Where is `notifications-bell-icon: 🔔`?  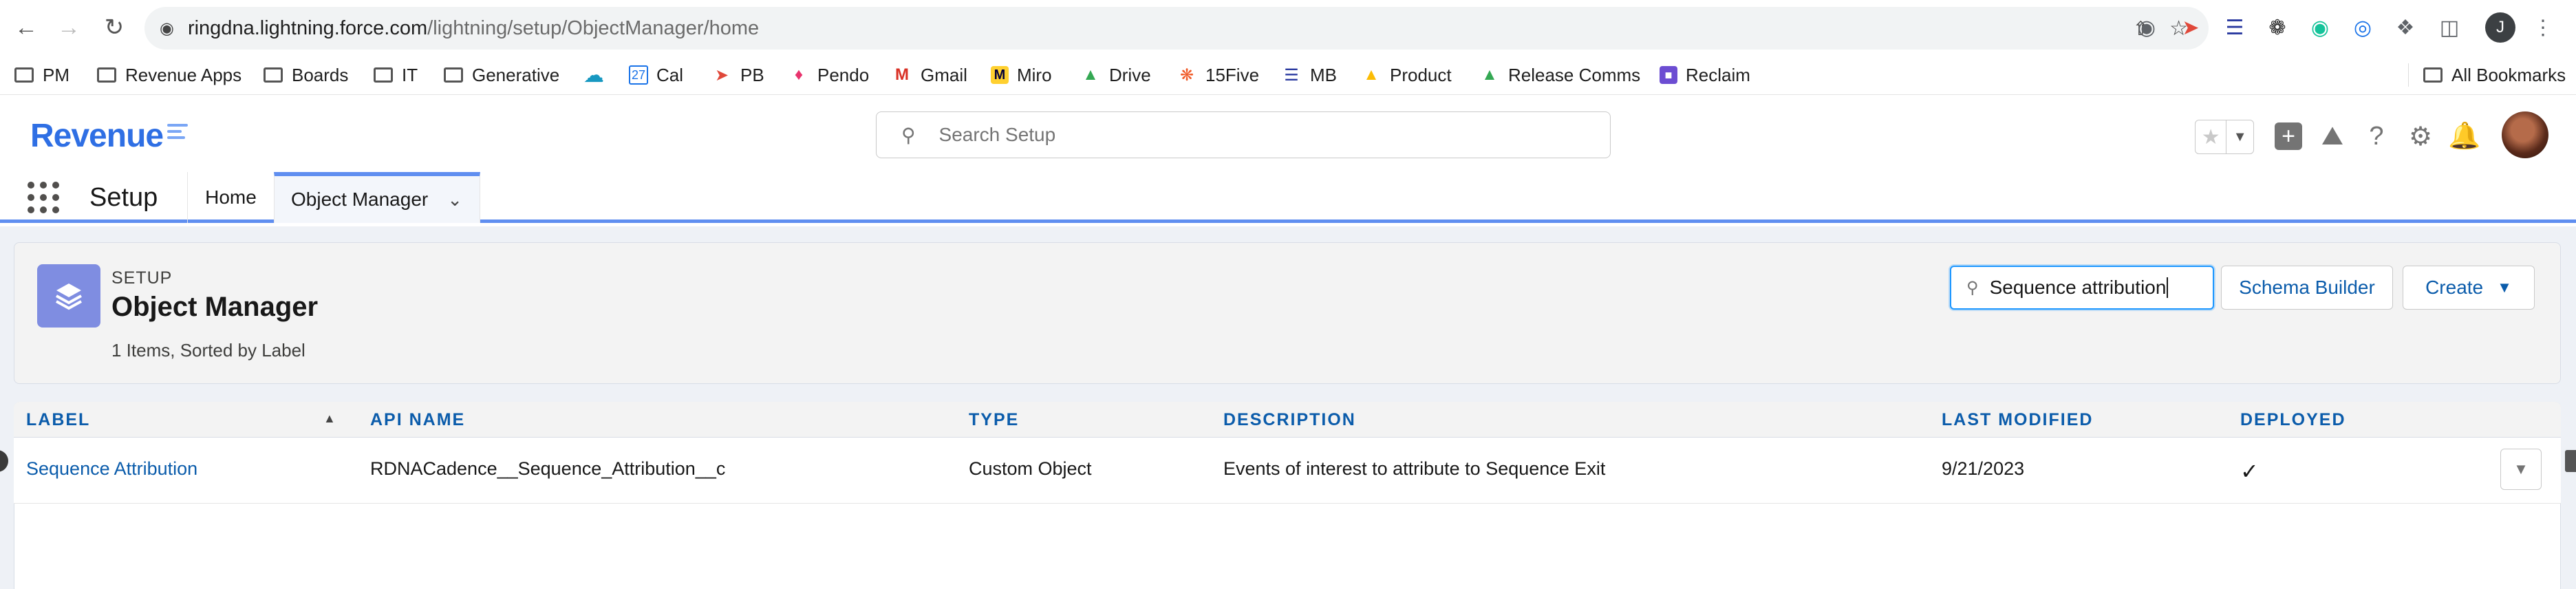 notifications-bell-icon: 🔔 is located at coordinates (2464, 136).